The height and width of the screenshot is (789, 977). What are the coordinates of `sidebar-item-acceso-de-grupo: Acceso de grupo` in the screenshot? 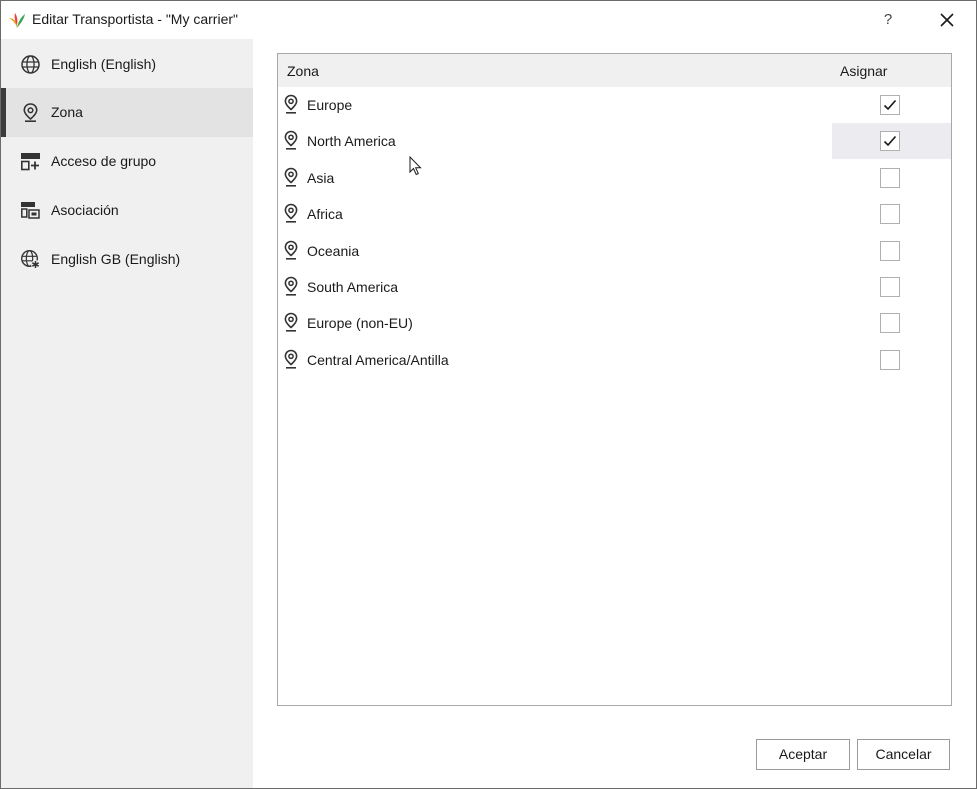 It's located at (127, 161).